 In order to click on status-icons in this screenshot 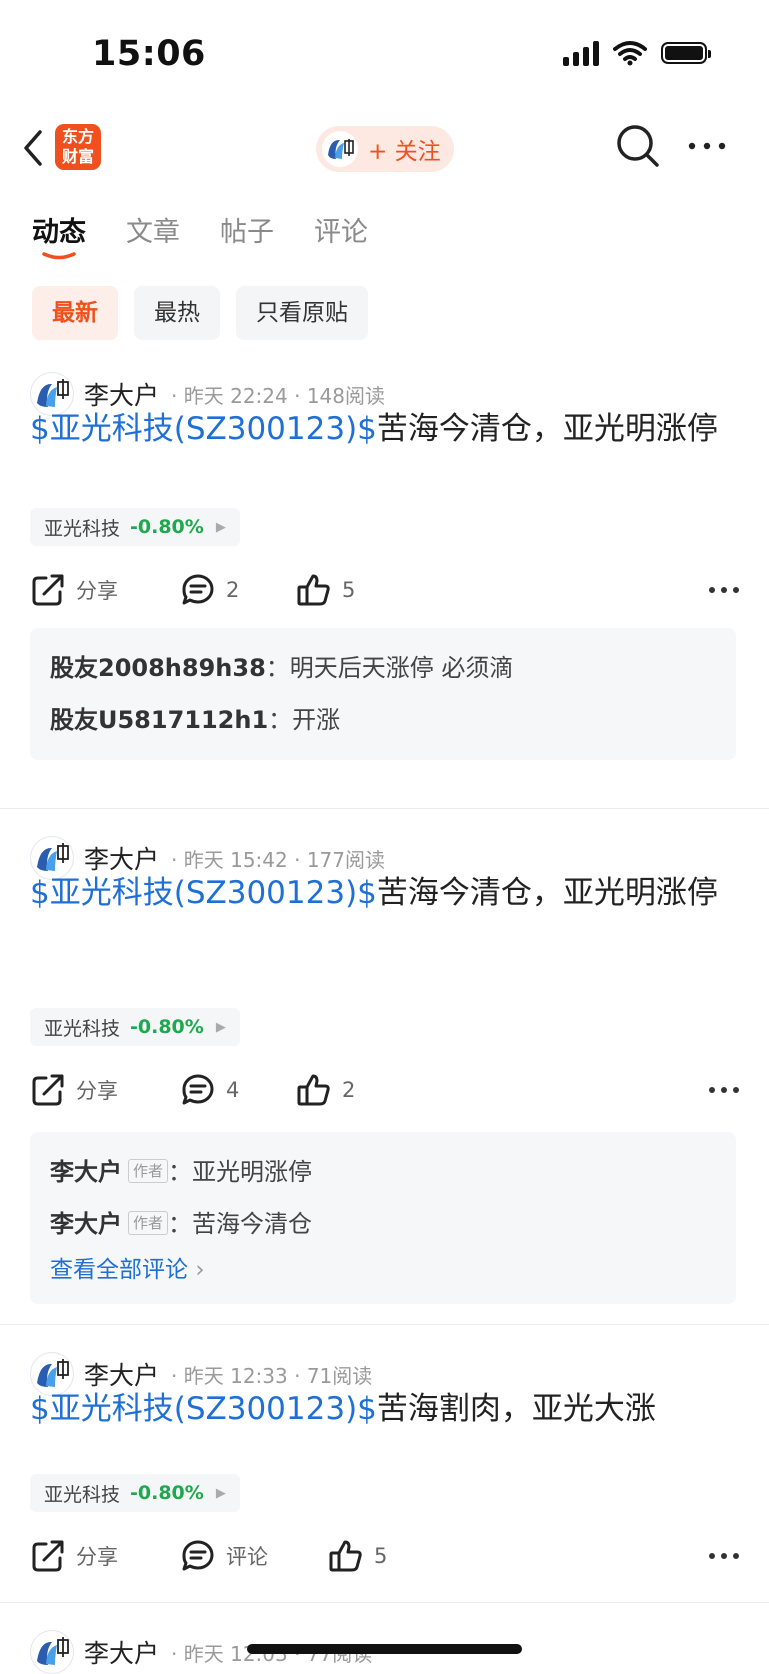, I will do `click(637, 53)`.